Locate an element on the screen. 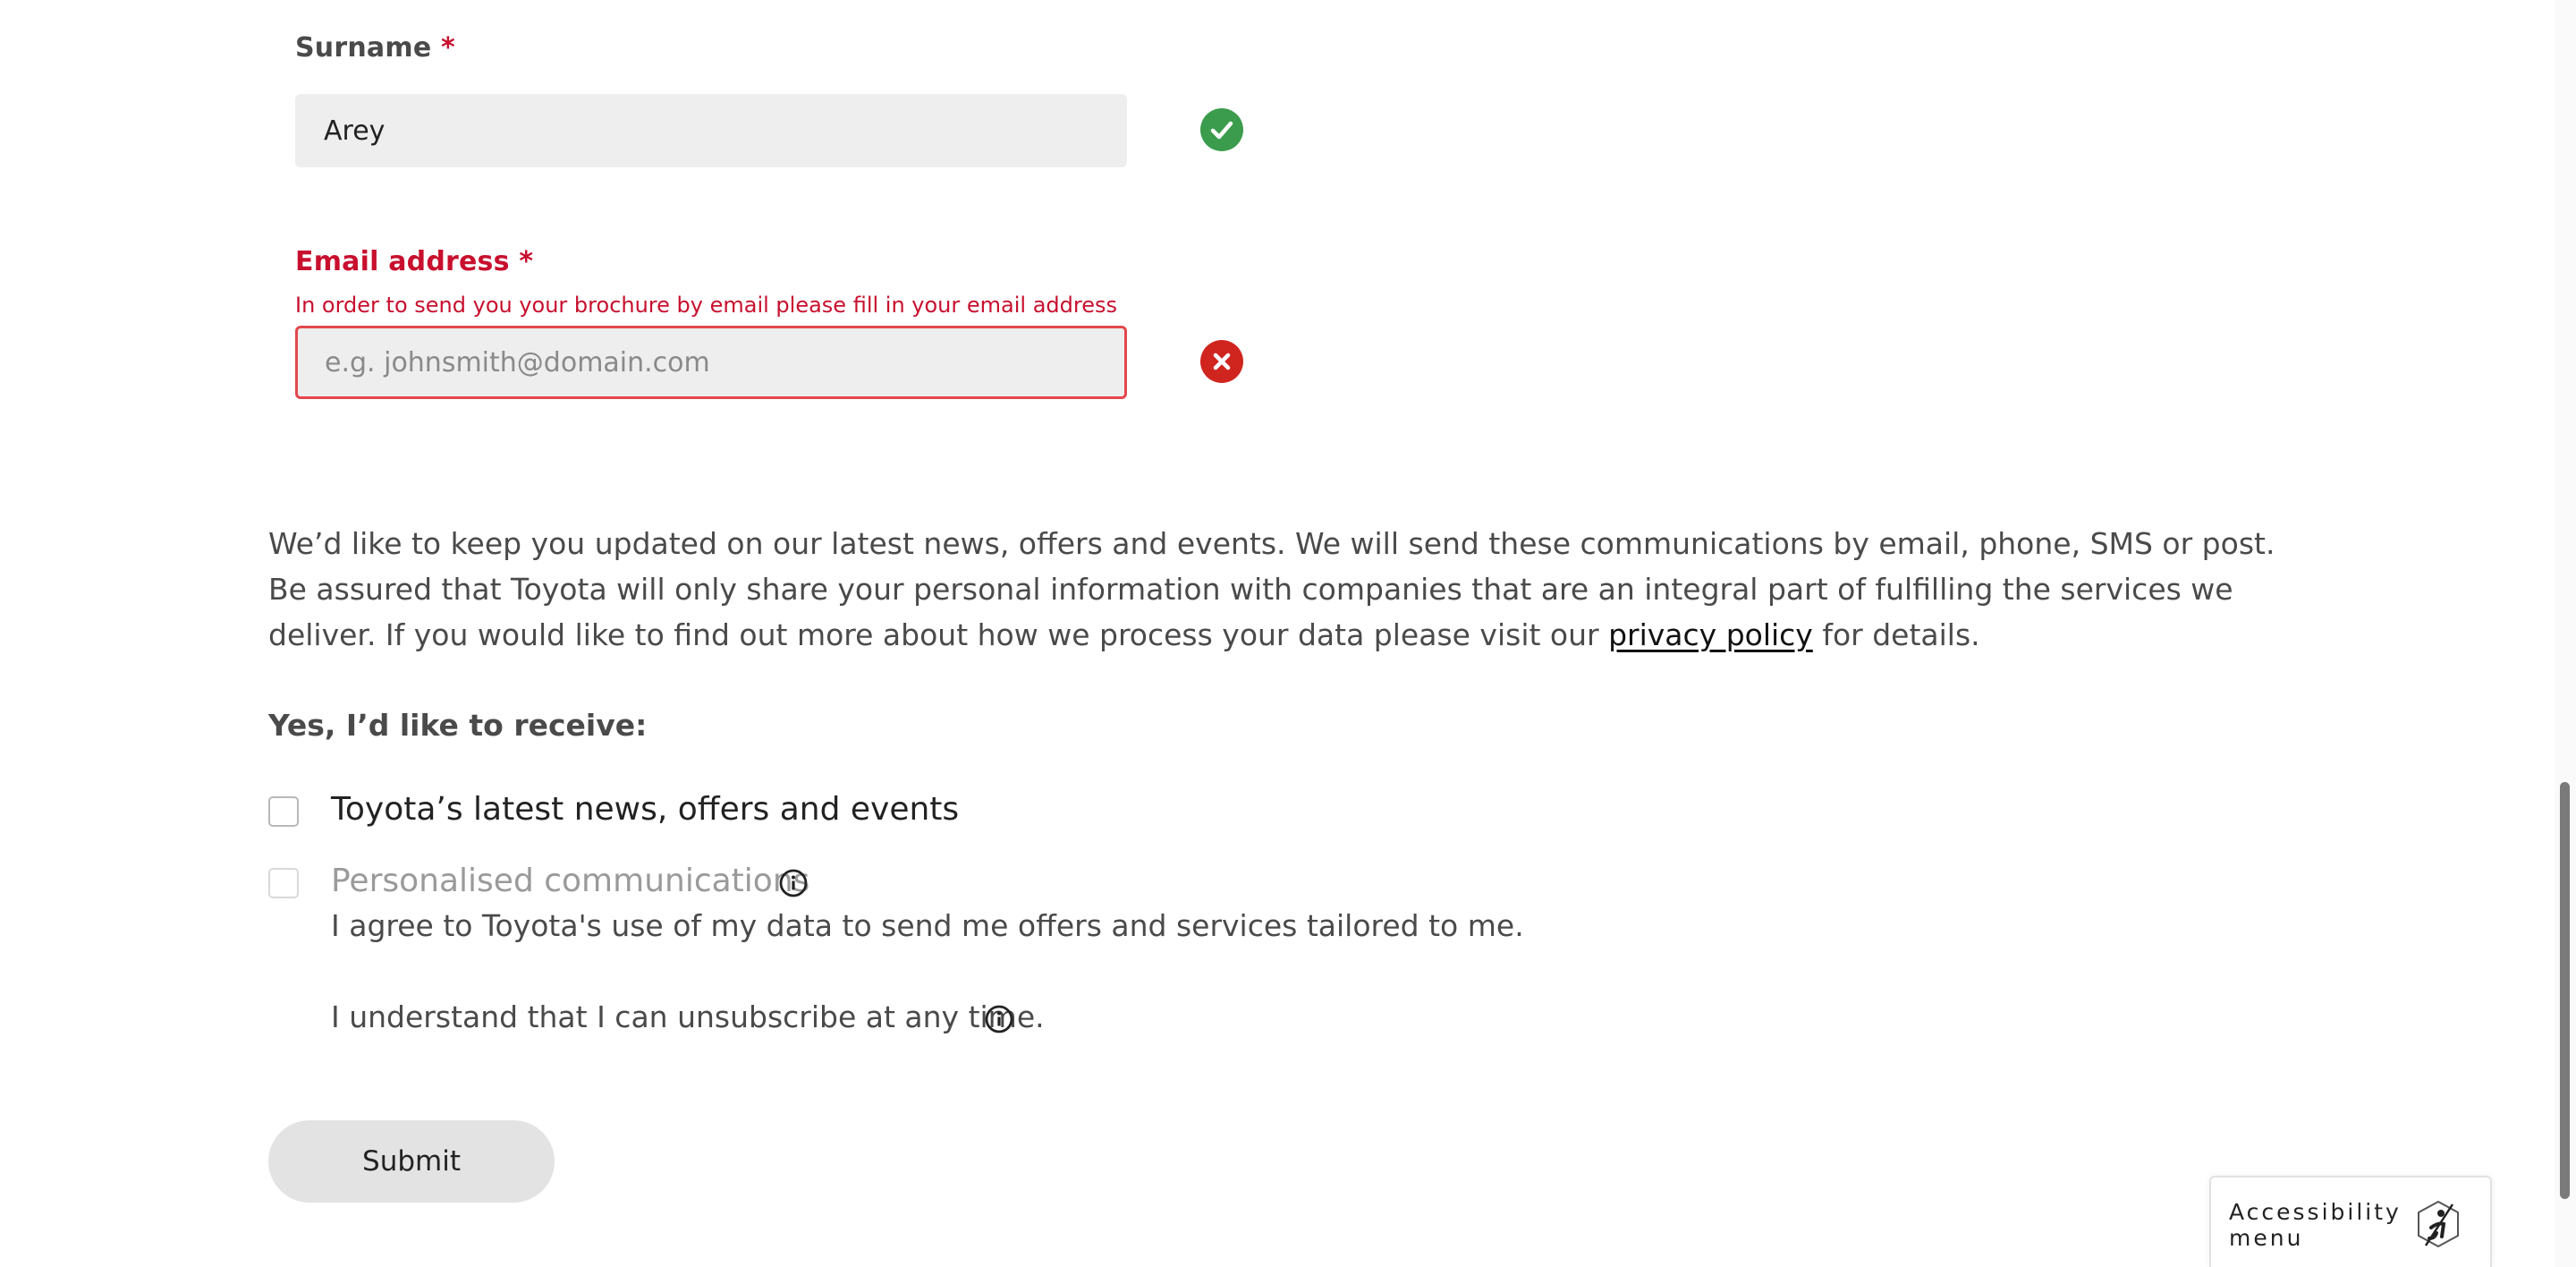 This screenshot has width=2576, height=1267. surname-label: Surname * is located at coordinates (375, 48).